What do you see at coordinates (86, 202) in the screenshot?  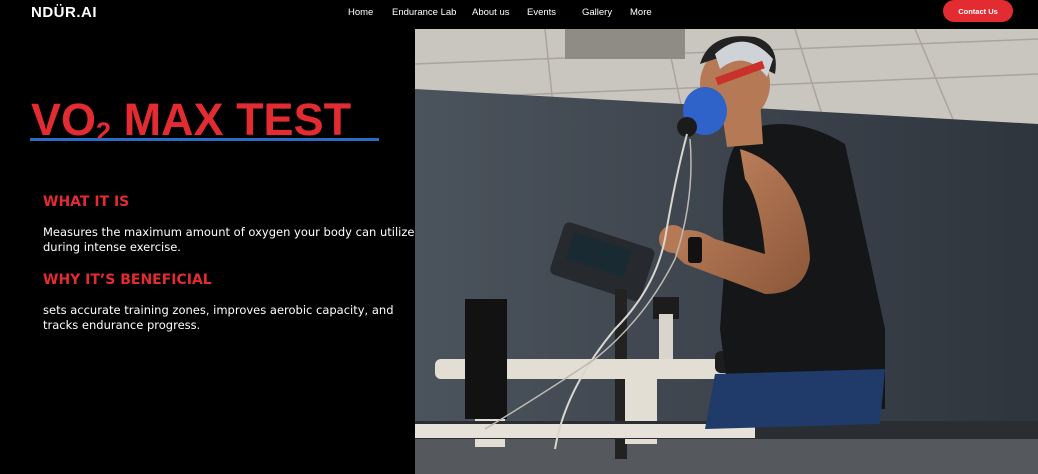 I see `what-it-is-heading: WHAT IT IS` at bounding box center [86, 202].